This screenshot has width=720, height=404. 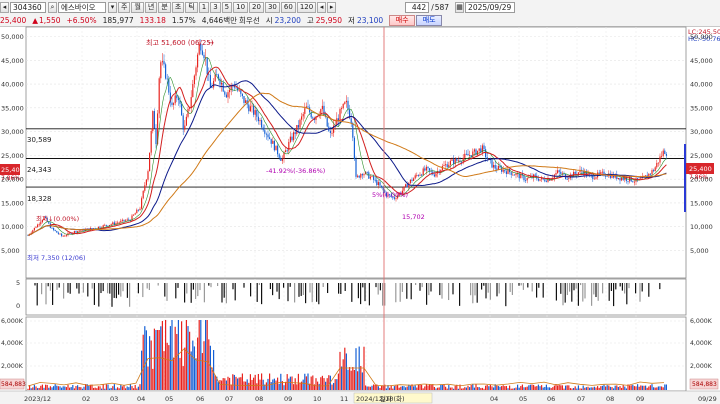 I want to click on x-tick: 09, so click(x=288, y=399).